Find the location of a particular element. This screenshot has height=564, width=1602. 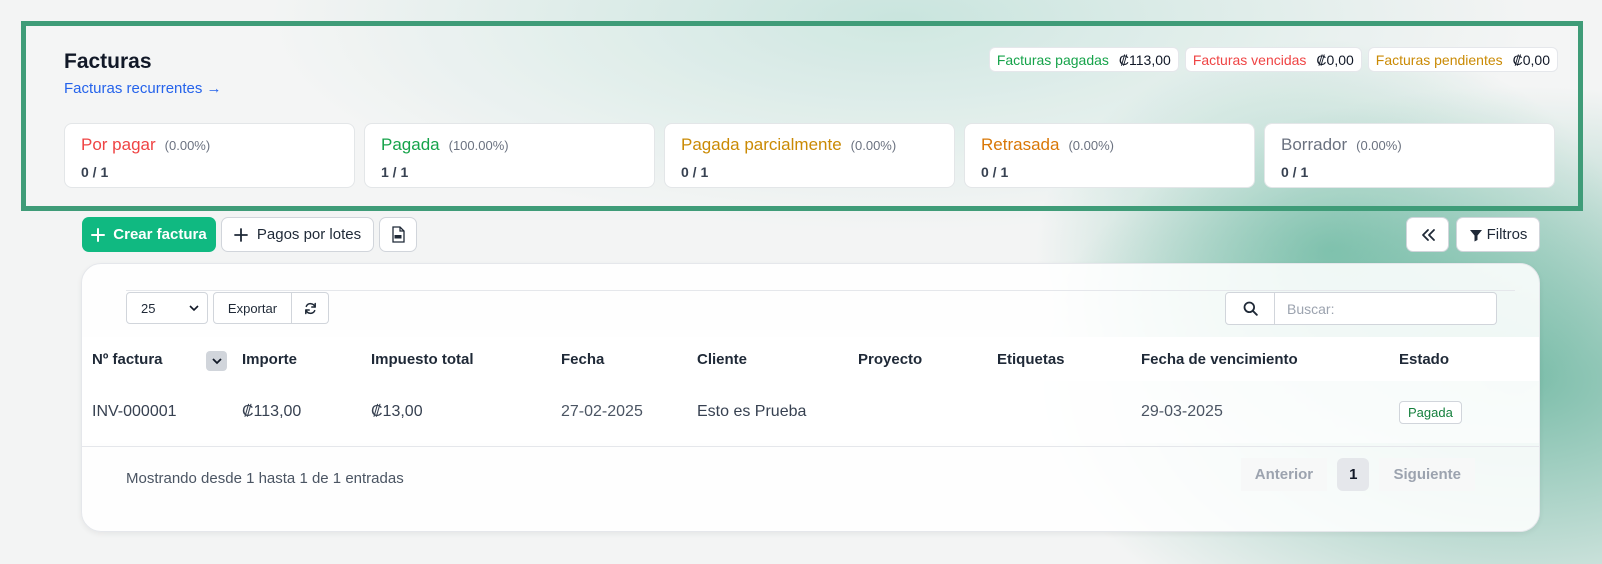

page-size-value: 25 is located at coordinates (148, 308).